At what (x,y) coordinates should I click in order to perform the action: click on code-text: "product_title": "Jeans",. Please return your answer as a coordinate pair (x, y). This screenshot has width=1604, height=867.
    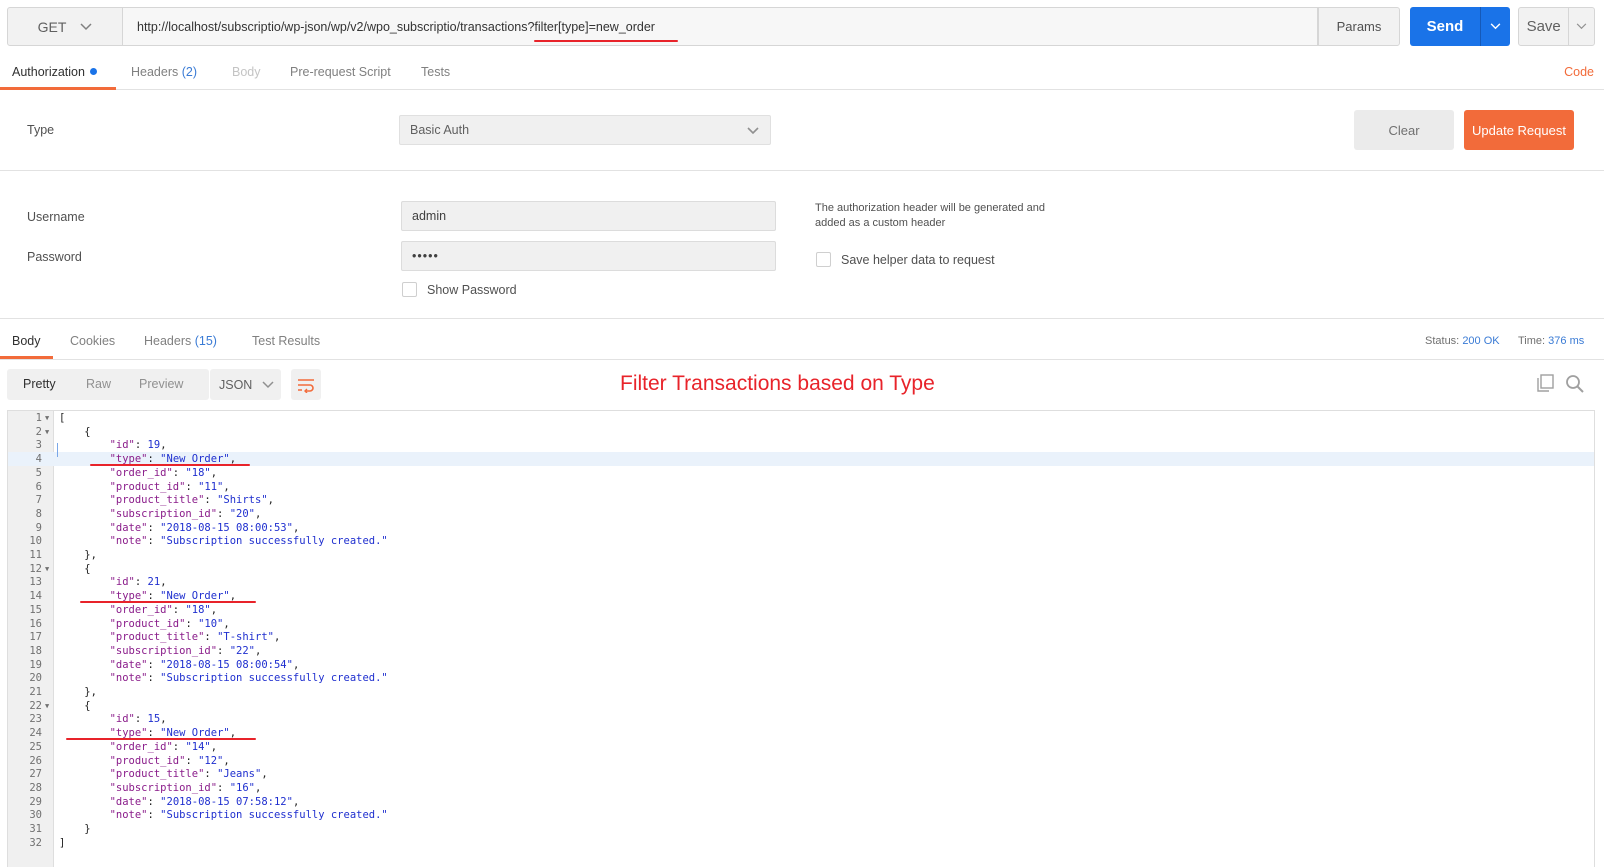
    Looking at the image, I should click on (163, 774).